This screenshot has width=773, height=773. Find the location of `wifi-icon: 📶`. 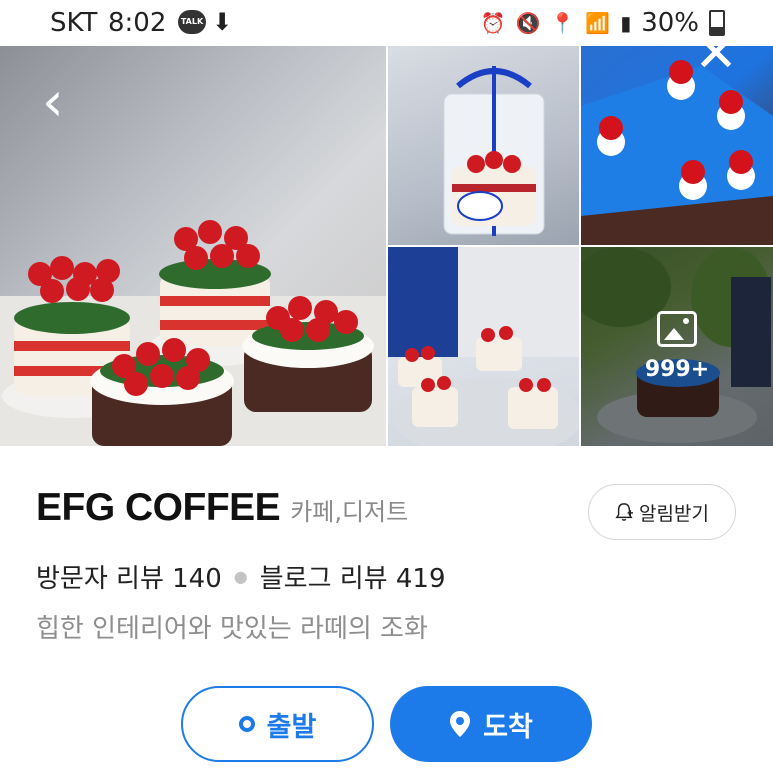

wifi-icon: 📶 is located at coordinates (598, 23).